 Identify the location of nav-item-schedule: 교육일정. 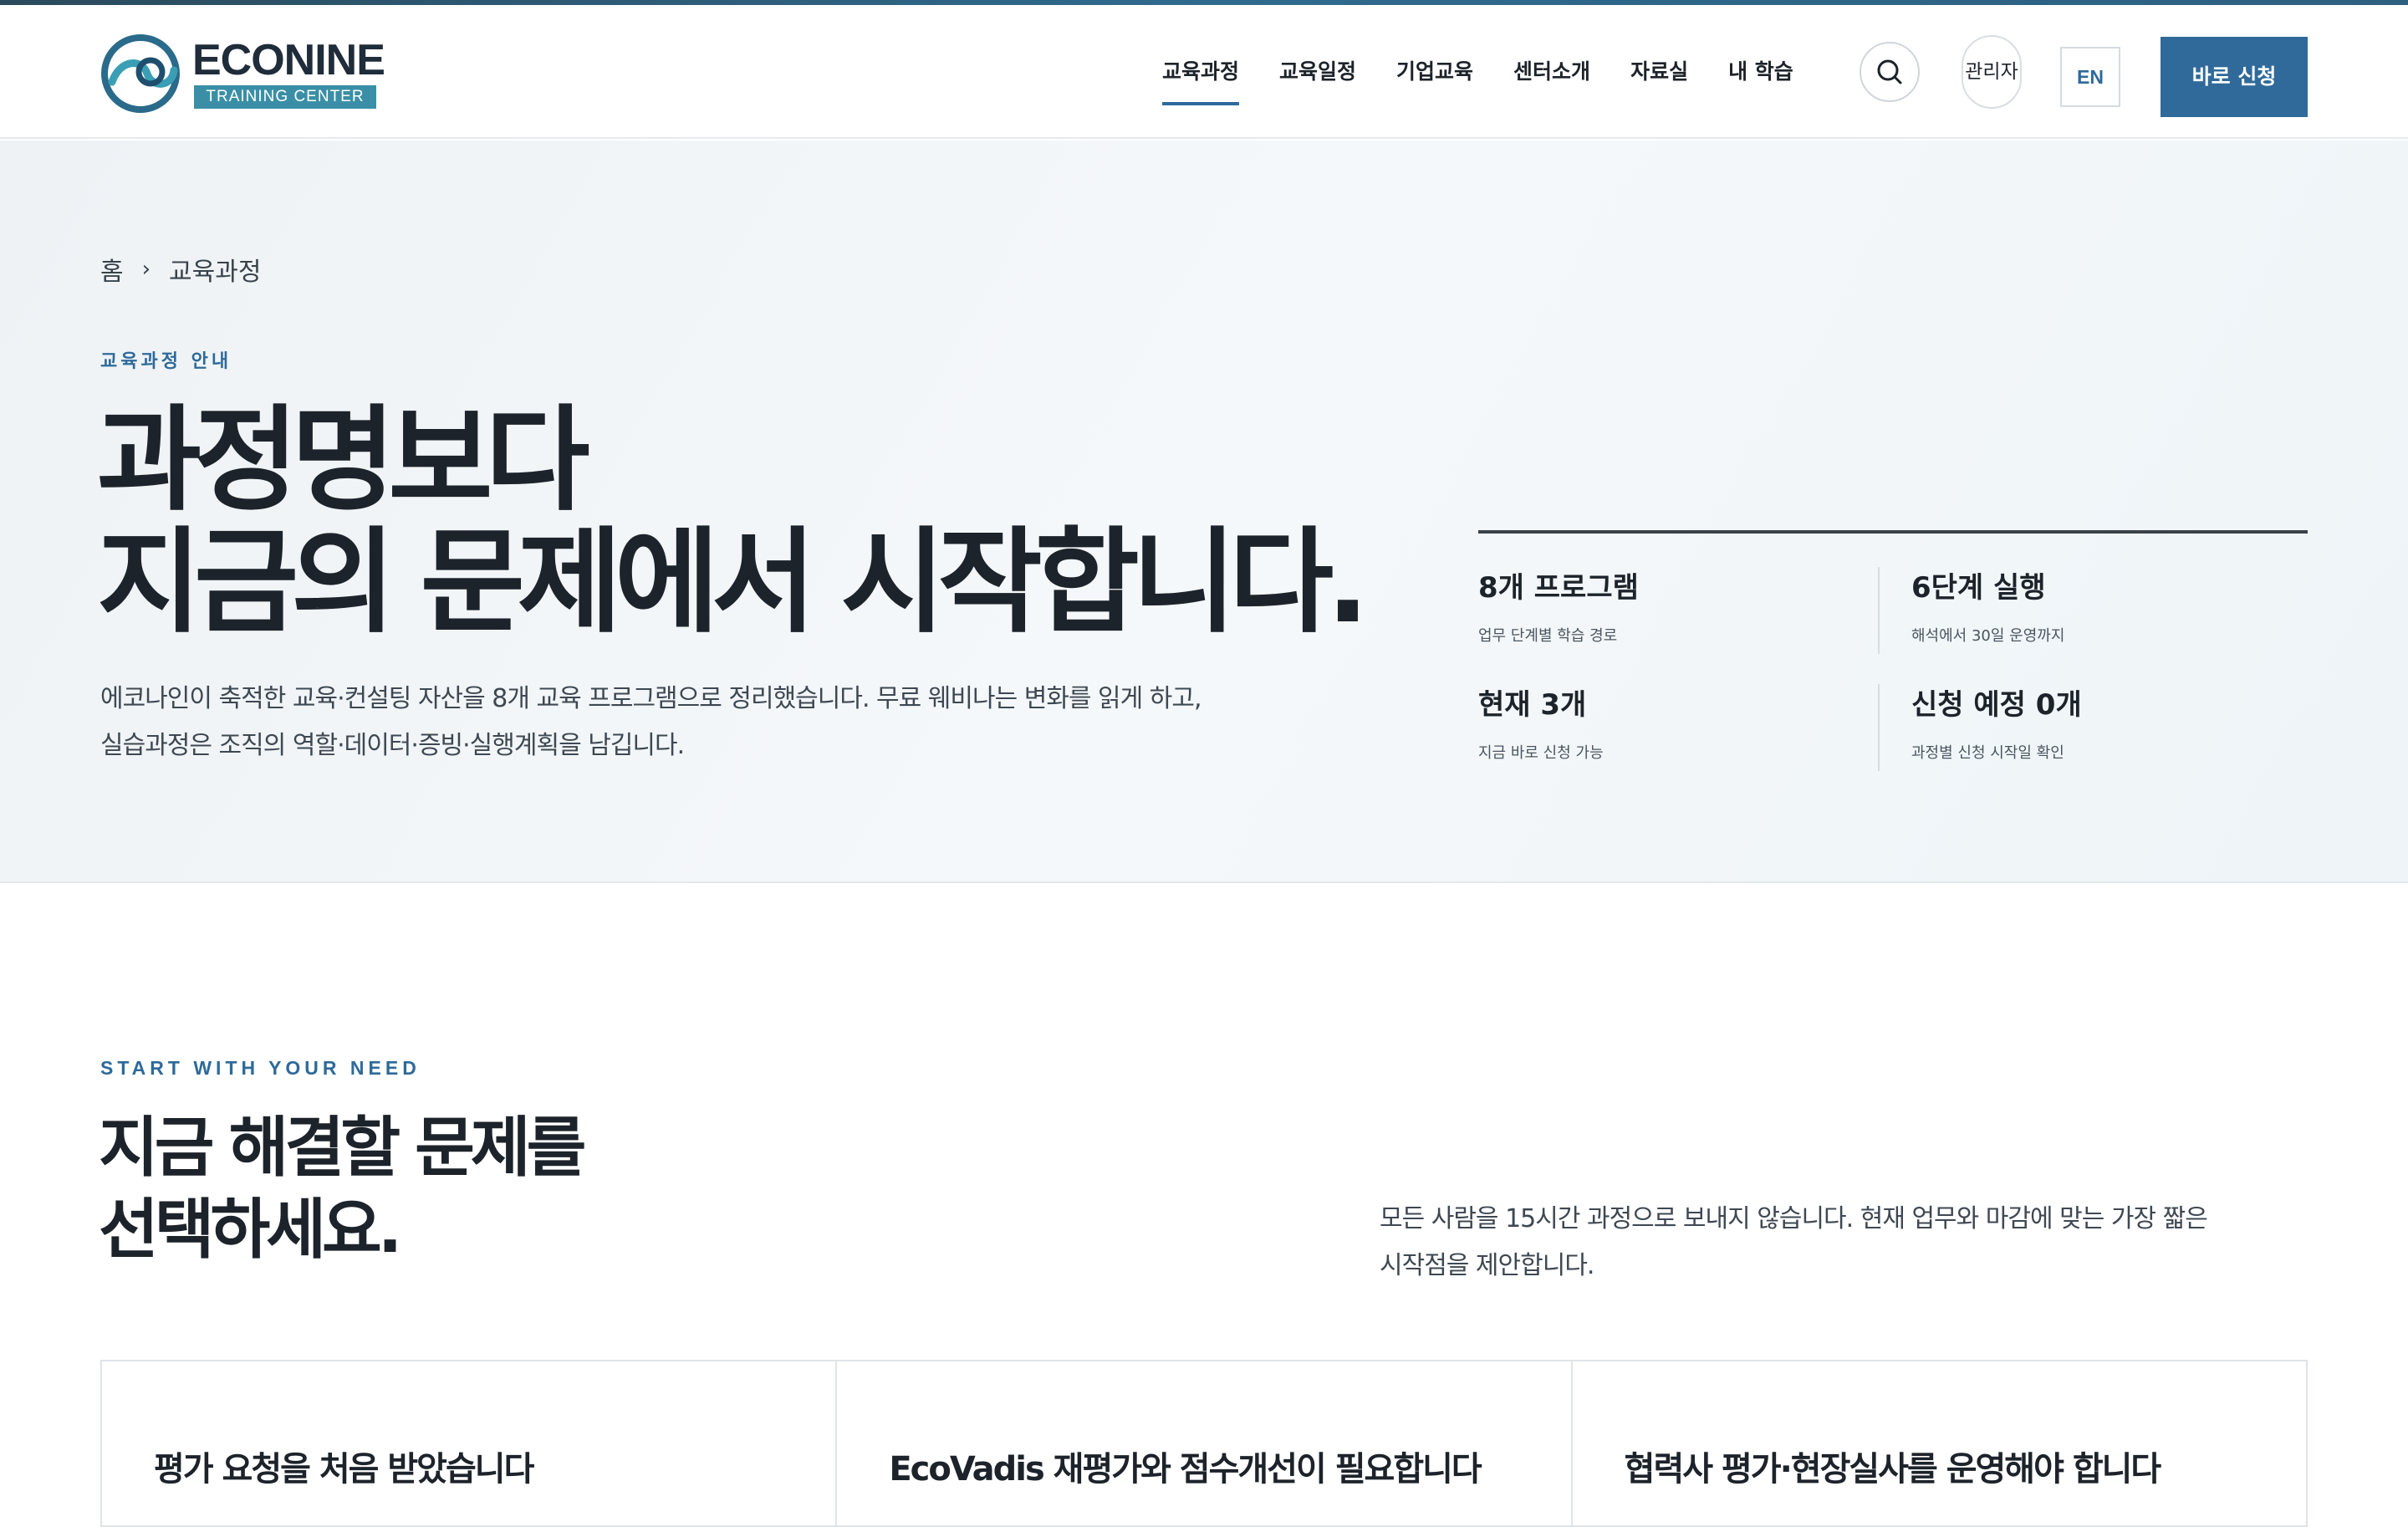
(1317, 72).